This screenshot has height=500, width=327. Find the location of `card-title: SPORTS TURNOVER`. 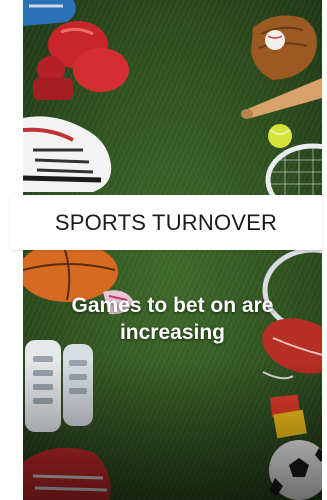

card-title: SPORTS TURNOVER is located at coordinates (166, 222).